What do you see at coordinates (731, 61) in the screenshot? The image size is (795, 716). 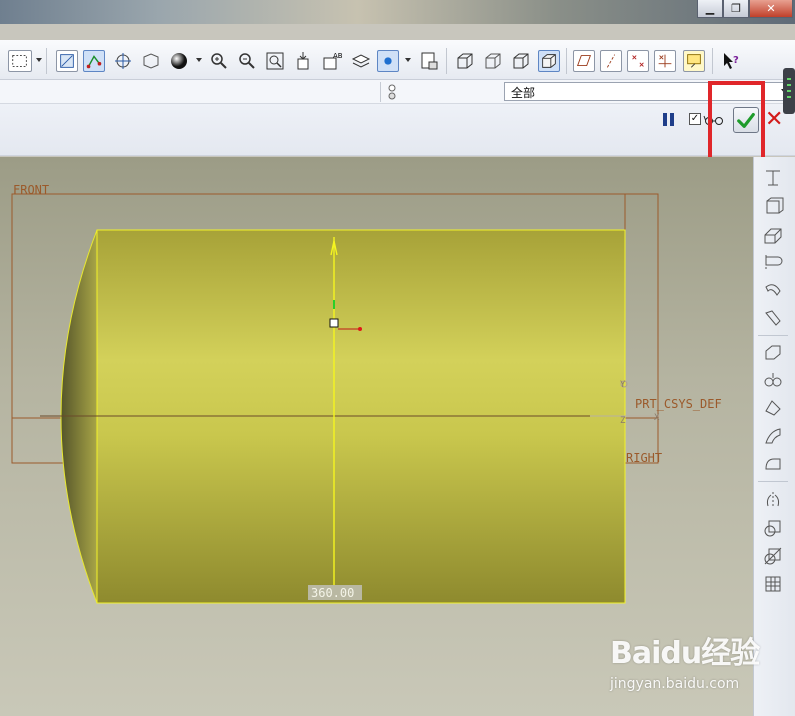 I see `whats-this-icon: ?` at bounding box center [731, 61].